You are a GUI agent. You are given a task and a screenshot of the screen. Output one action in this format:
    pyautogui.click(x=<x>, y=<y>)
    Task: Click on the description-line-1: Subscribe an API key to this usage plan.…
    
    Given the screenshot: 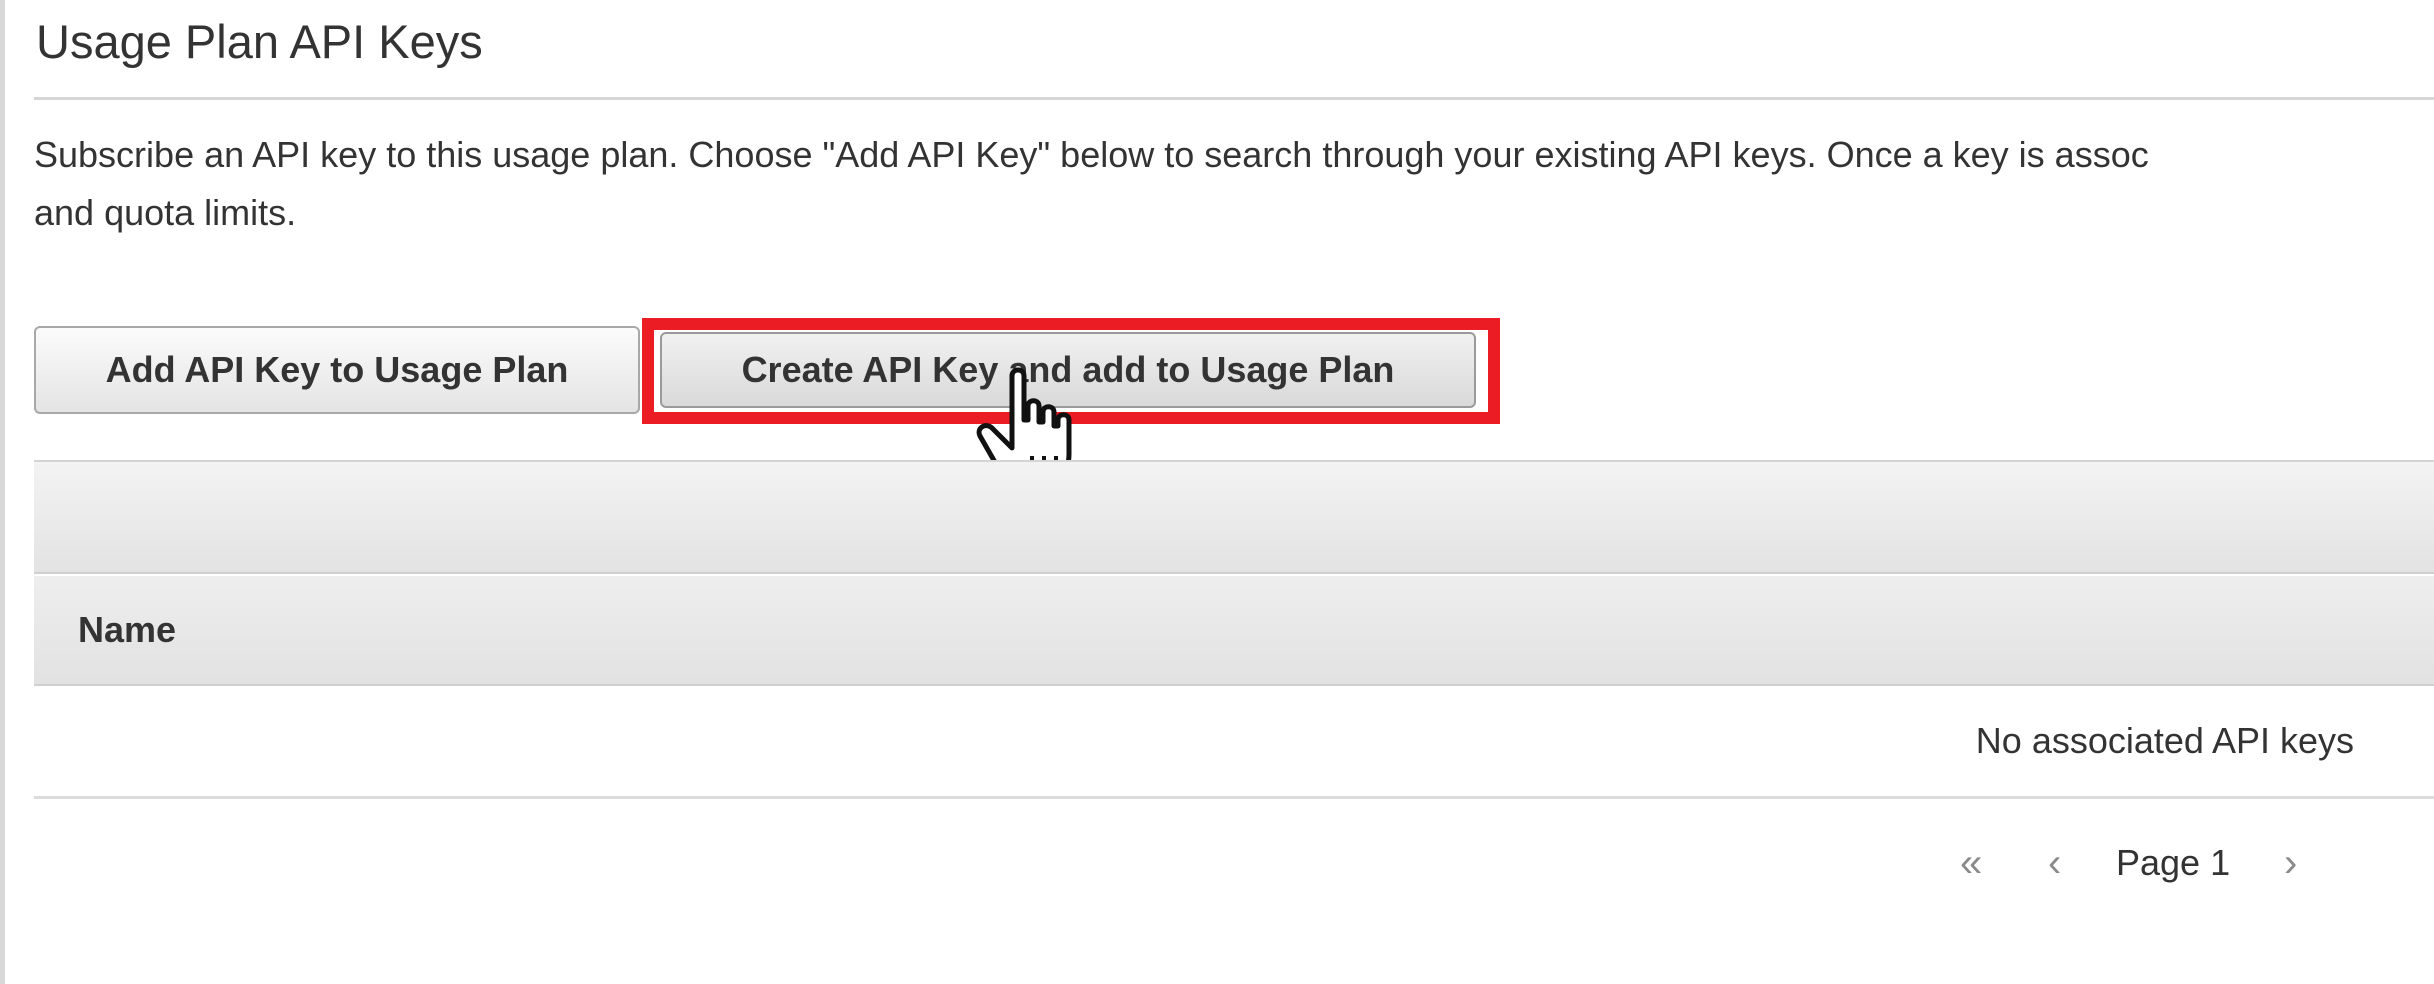 What is the action you would take?
    pyautogui.click(x=1091, y=154)
    